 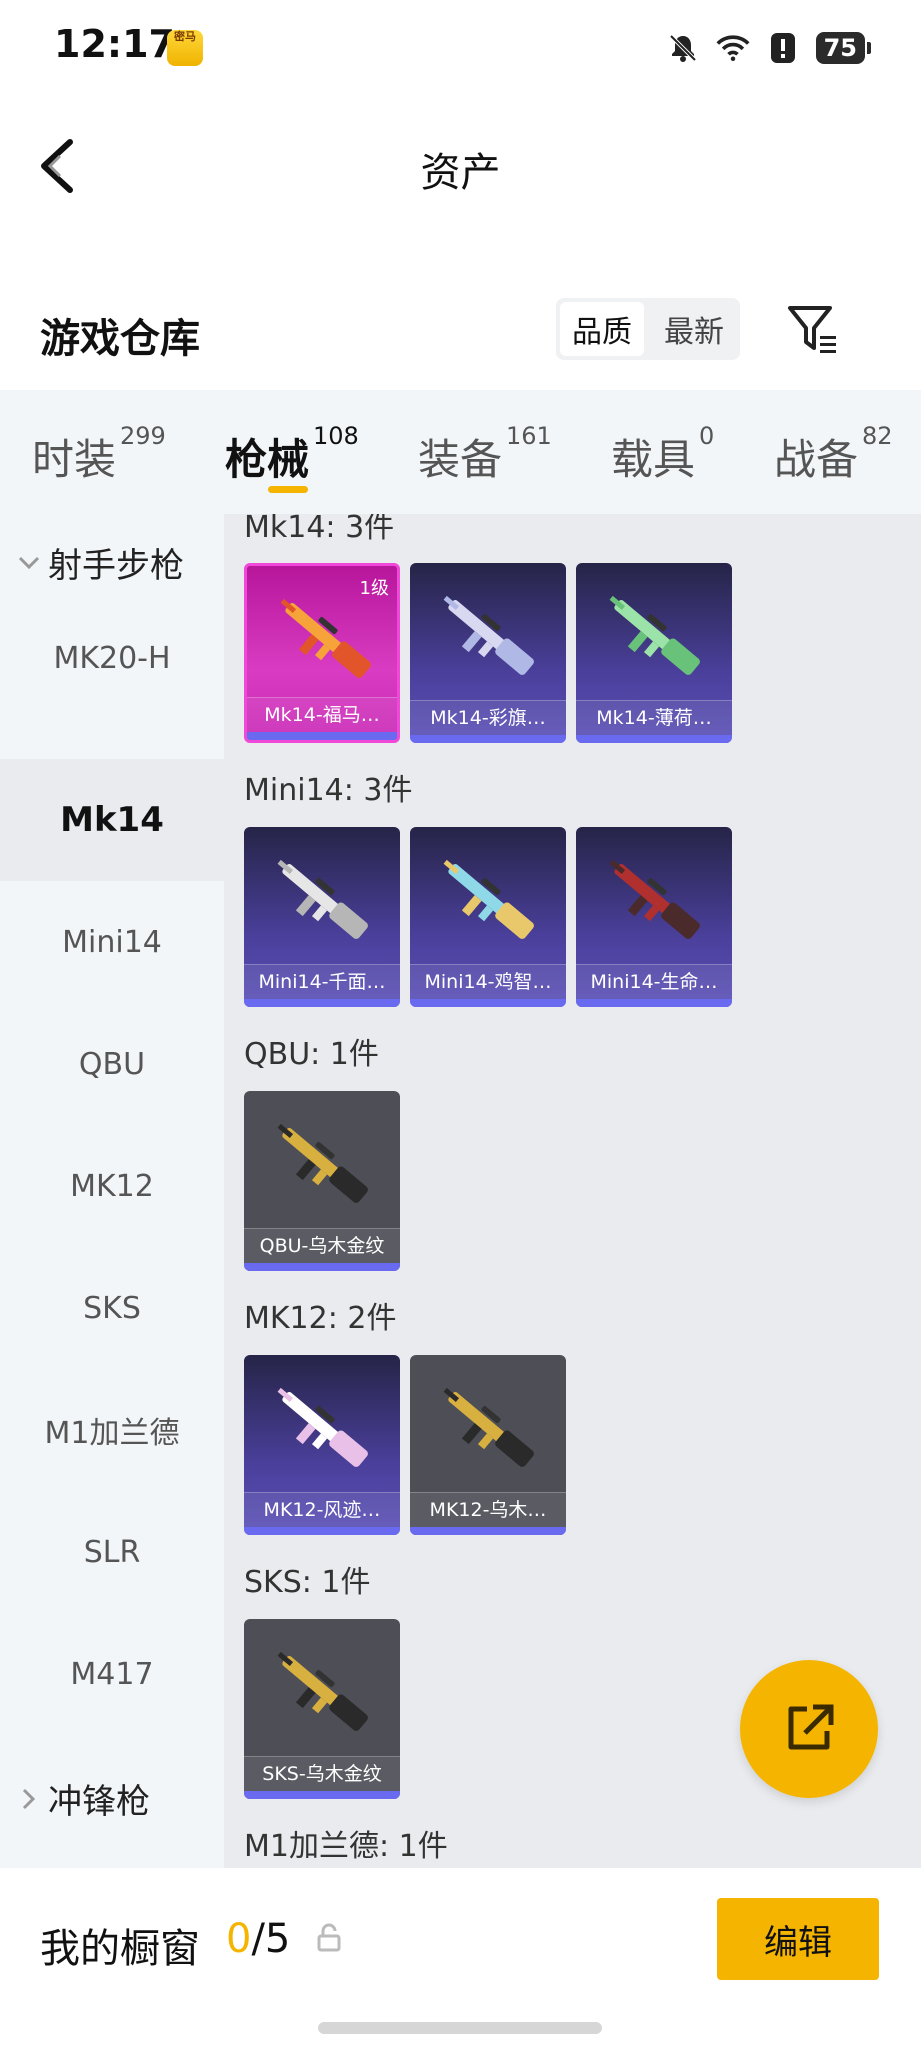 I want to click on group-label: QBU: 1件, so click(x=311, y=1054).